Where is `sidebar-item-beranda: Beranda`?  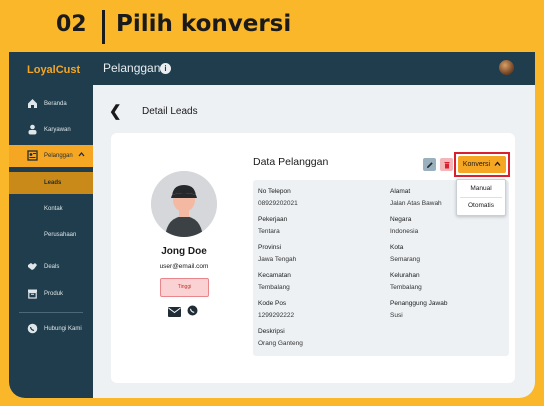
sidebar-item-beranda: Beranda is located at coordinates (51, 104).